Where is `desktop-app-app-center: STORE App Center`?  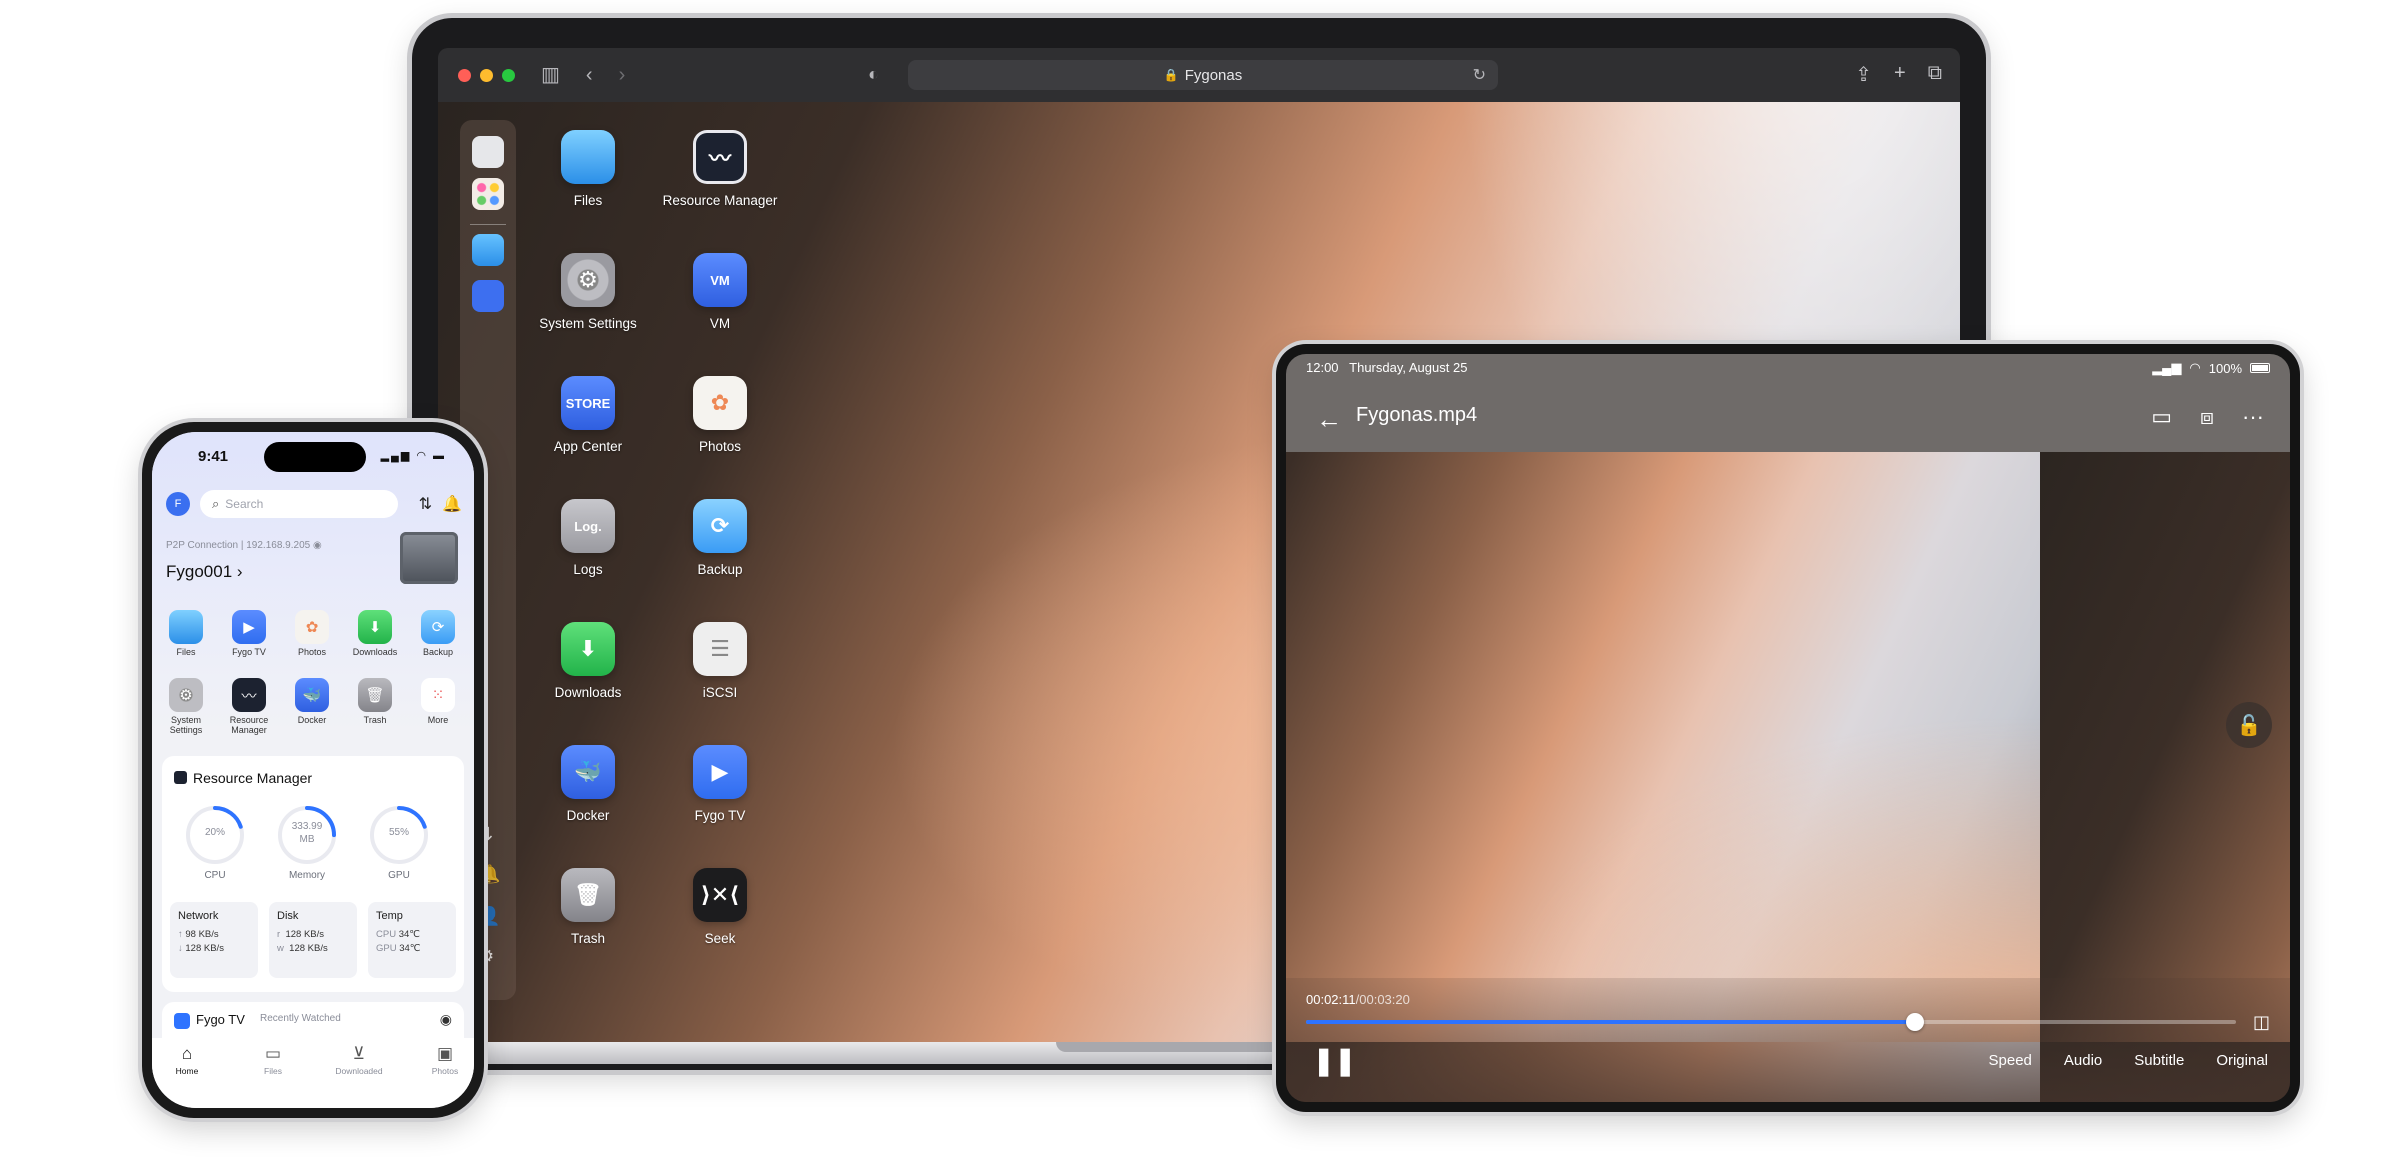 desktop-app-app-center: STORE App Center is located at coordinates (588, 415).